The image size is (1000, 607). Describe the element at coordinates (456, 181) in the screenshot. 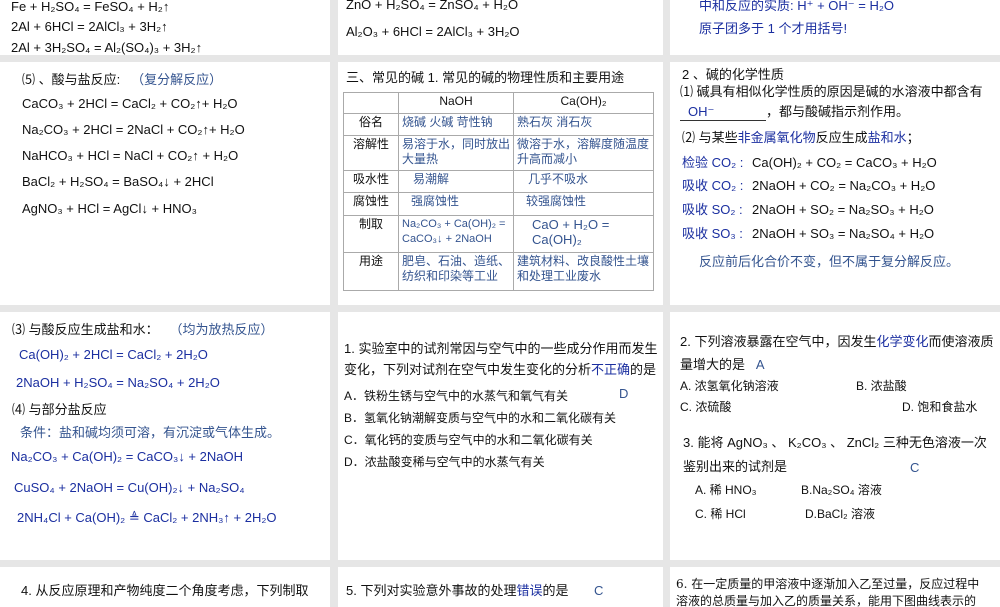

I see `cell: 易潮解` at that location.